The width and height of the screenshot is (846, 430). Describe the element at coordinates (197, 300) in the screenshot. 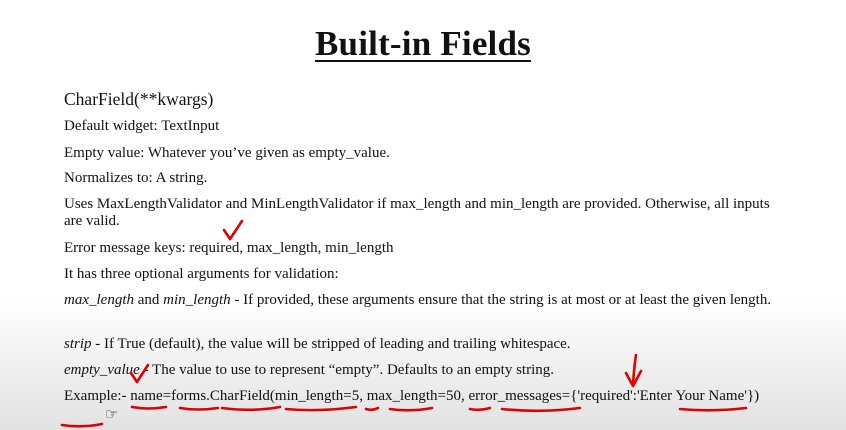

I see `min-length-term: min_length` at that location.